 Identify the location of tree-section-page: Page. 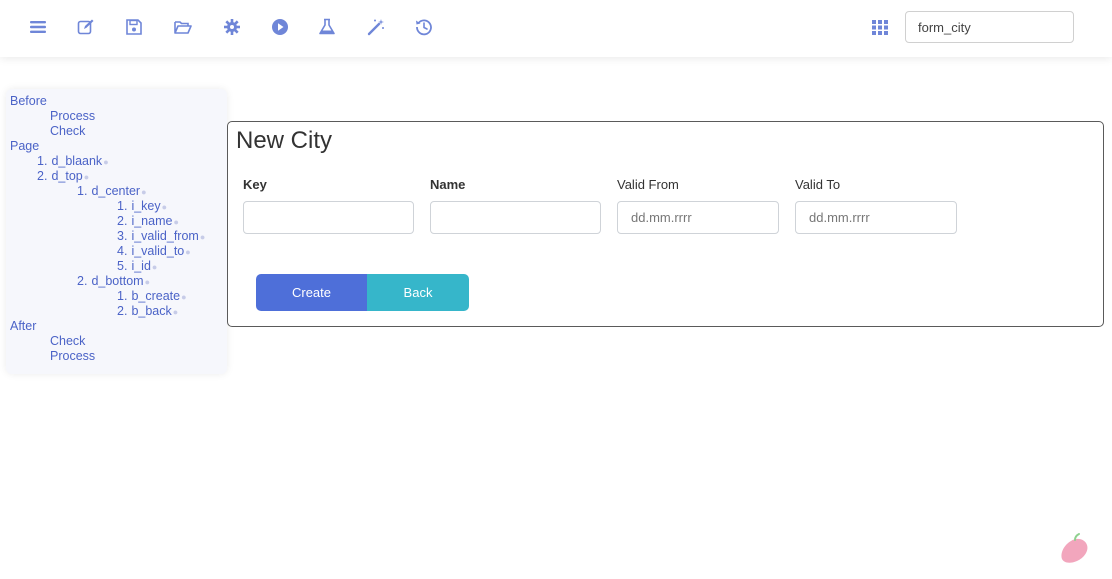
(24, 146).